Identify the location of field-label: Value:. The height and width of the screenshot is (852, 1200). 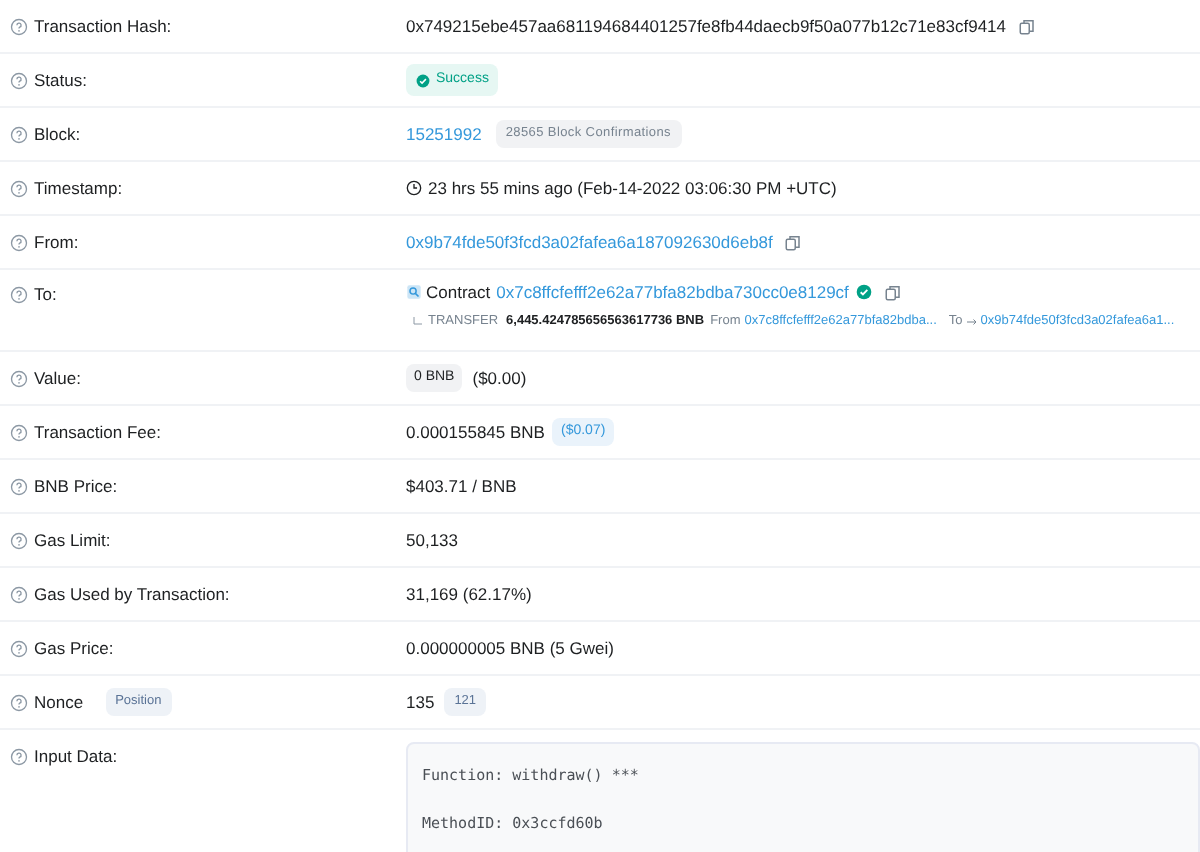
(57, 378).